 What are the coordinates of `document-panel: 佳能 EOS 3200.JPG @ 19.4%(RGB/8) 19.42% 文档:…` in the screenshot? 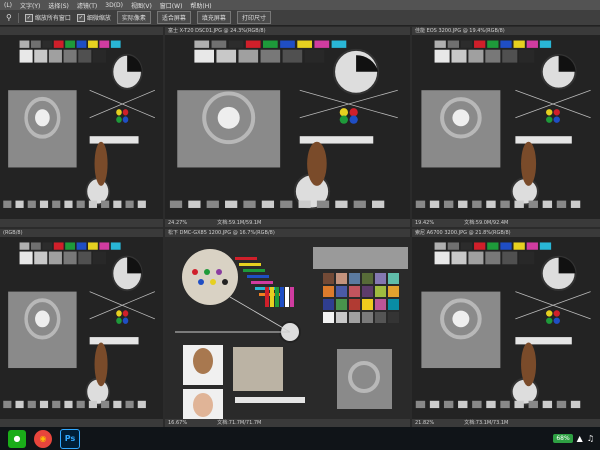 It's located at (506, 127).